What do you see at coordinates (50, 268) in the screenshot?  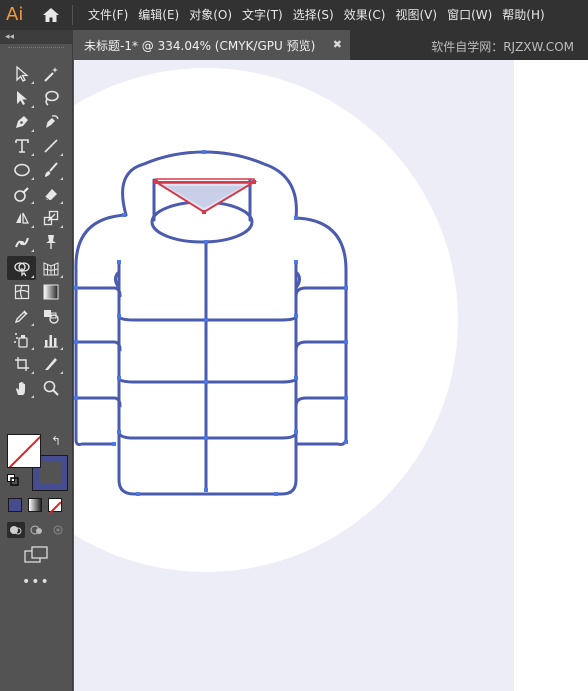 I see `perspective-grid-tool` at bounding box center [50, 268].